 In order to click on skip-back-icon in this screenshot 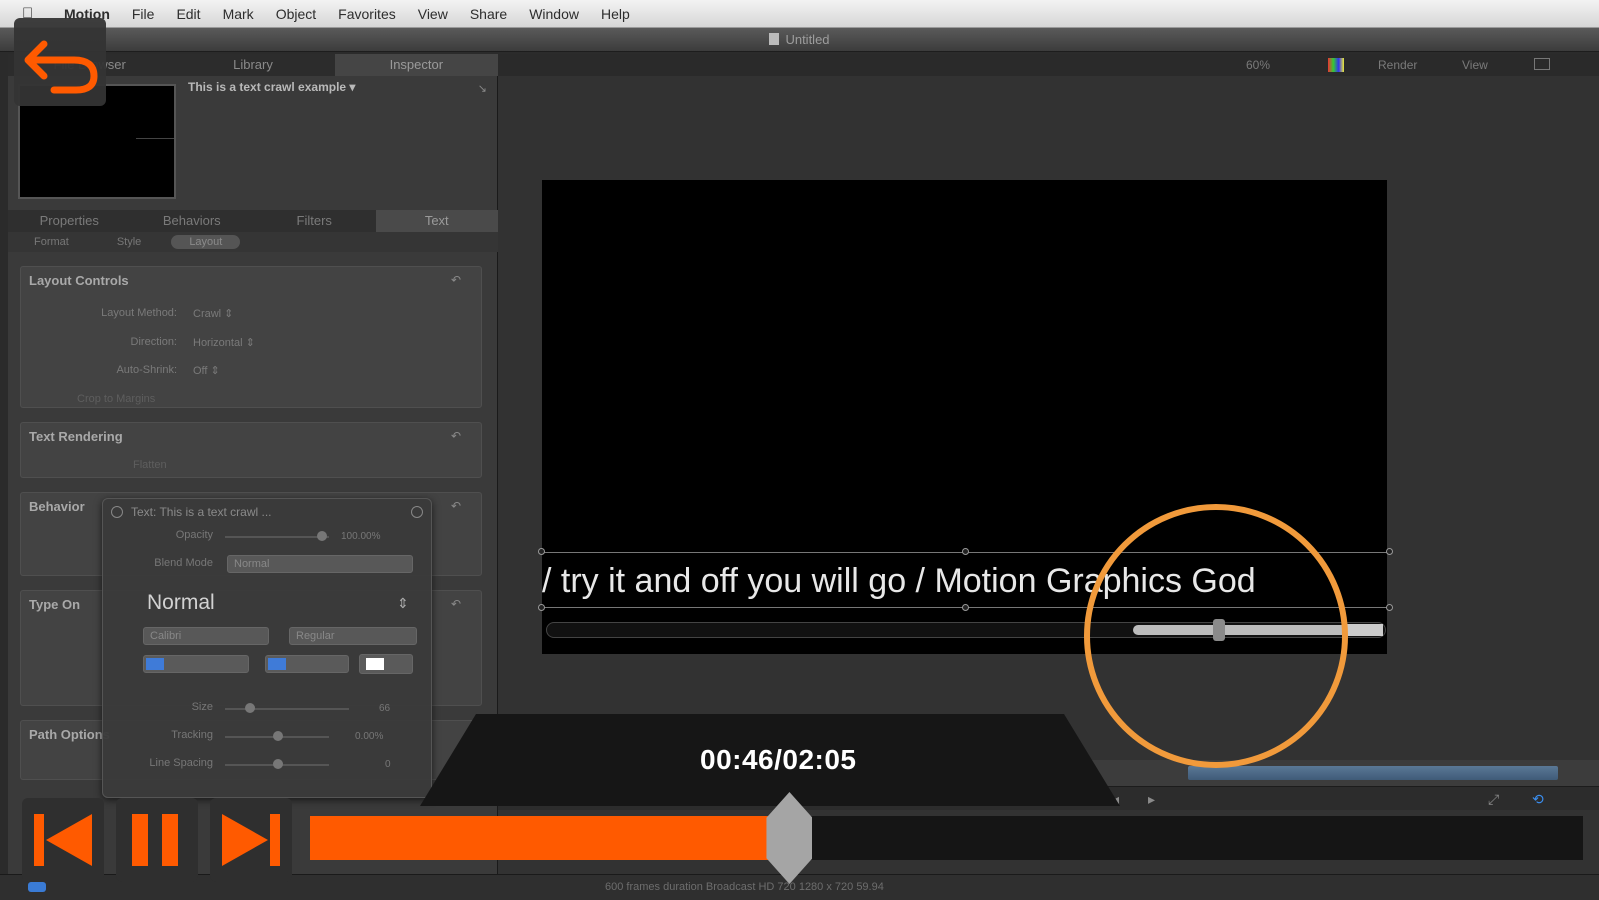, I will do `click(63, 840)`.